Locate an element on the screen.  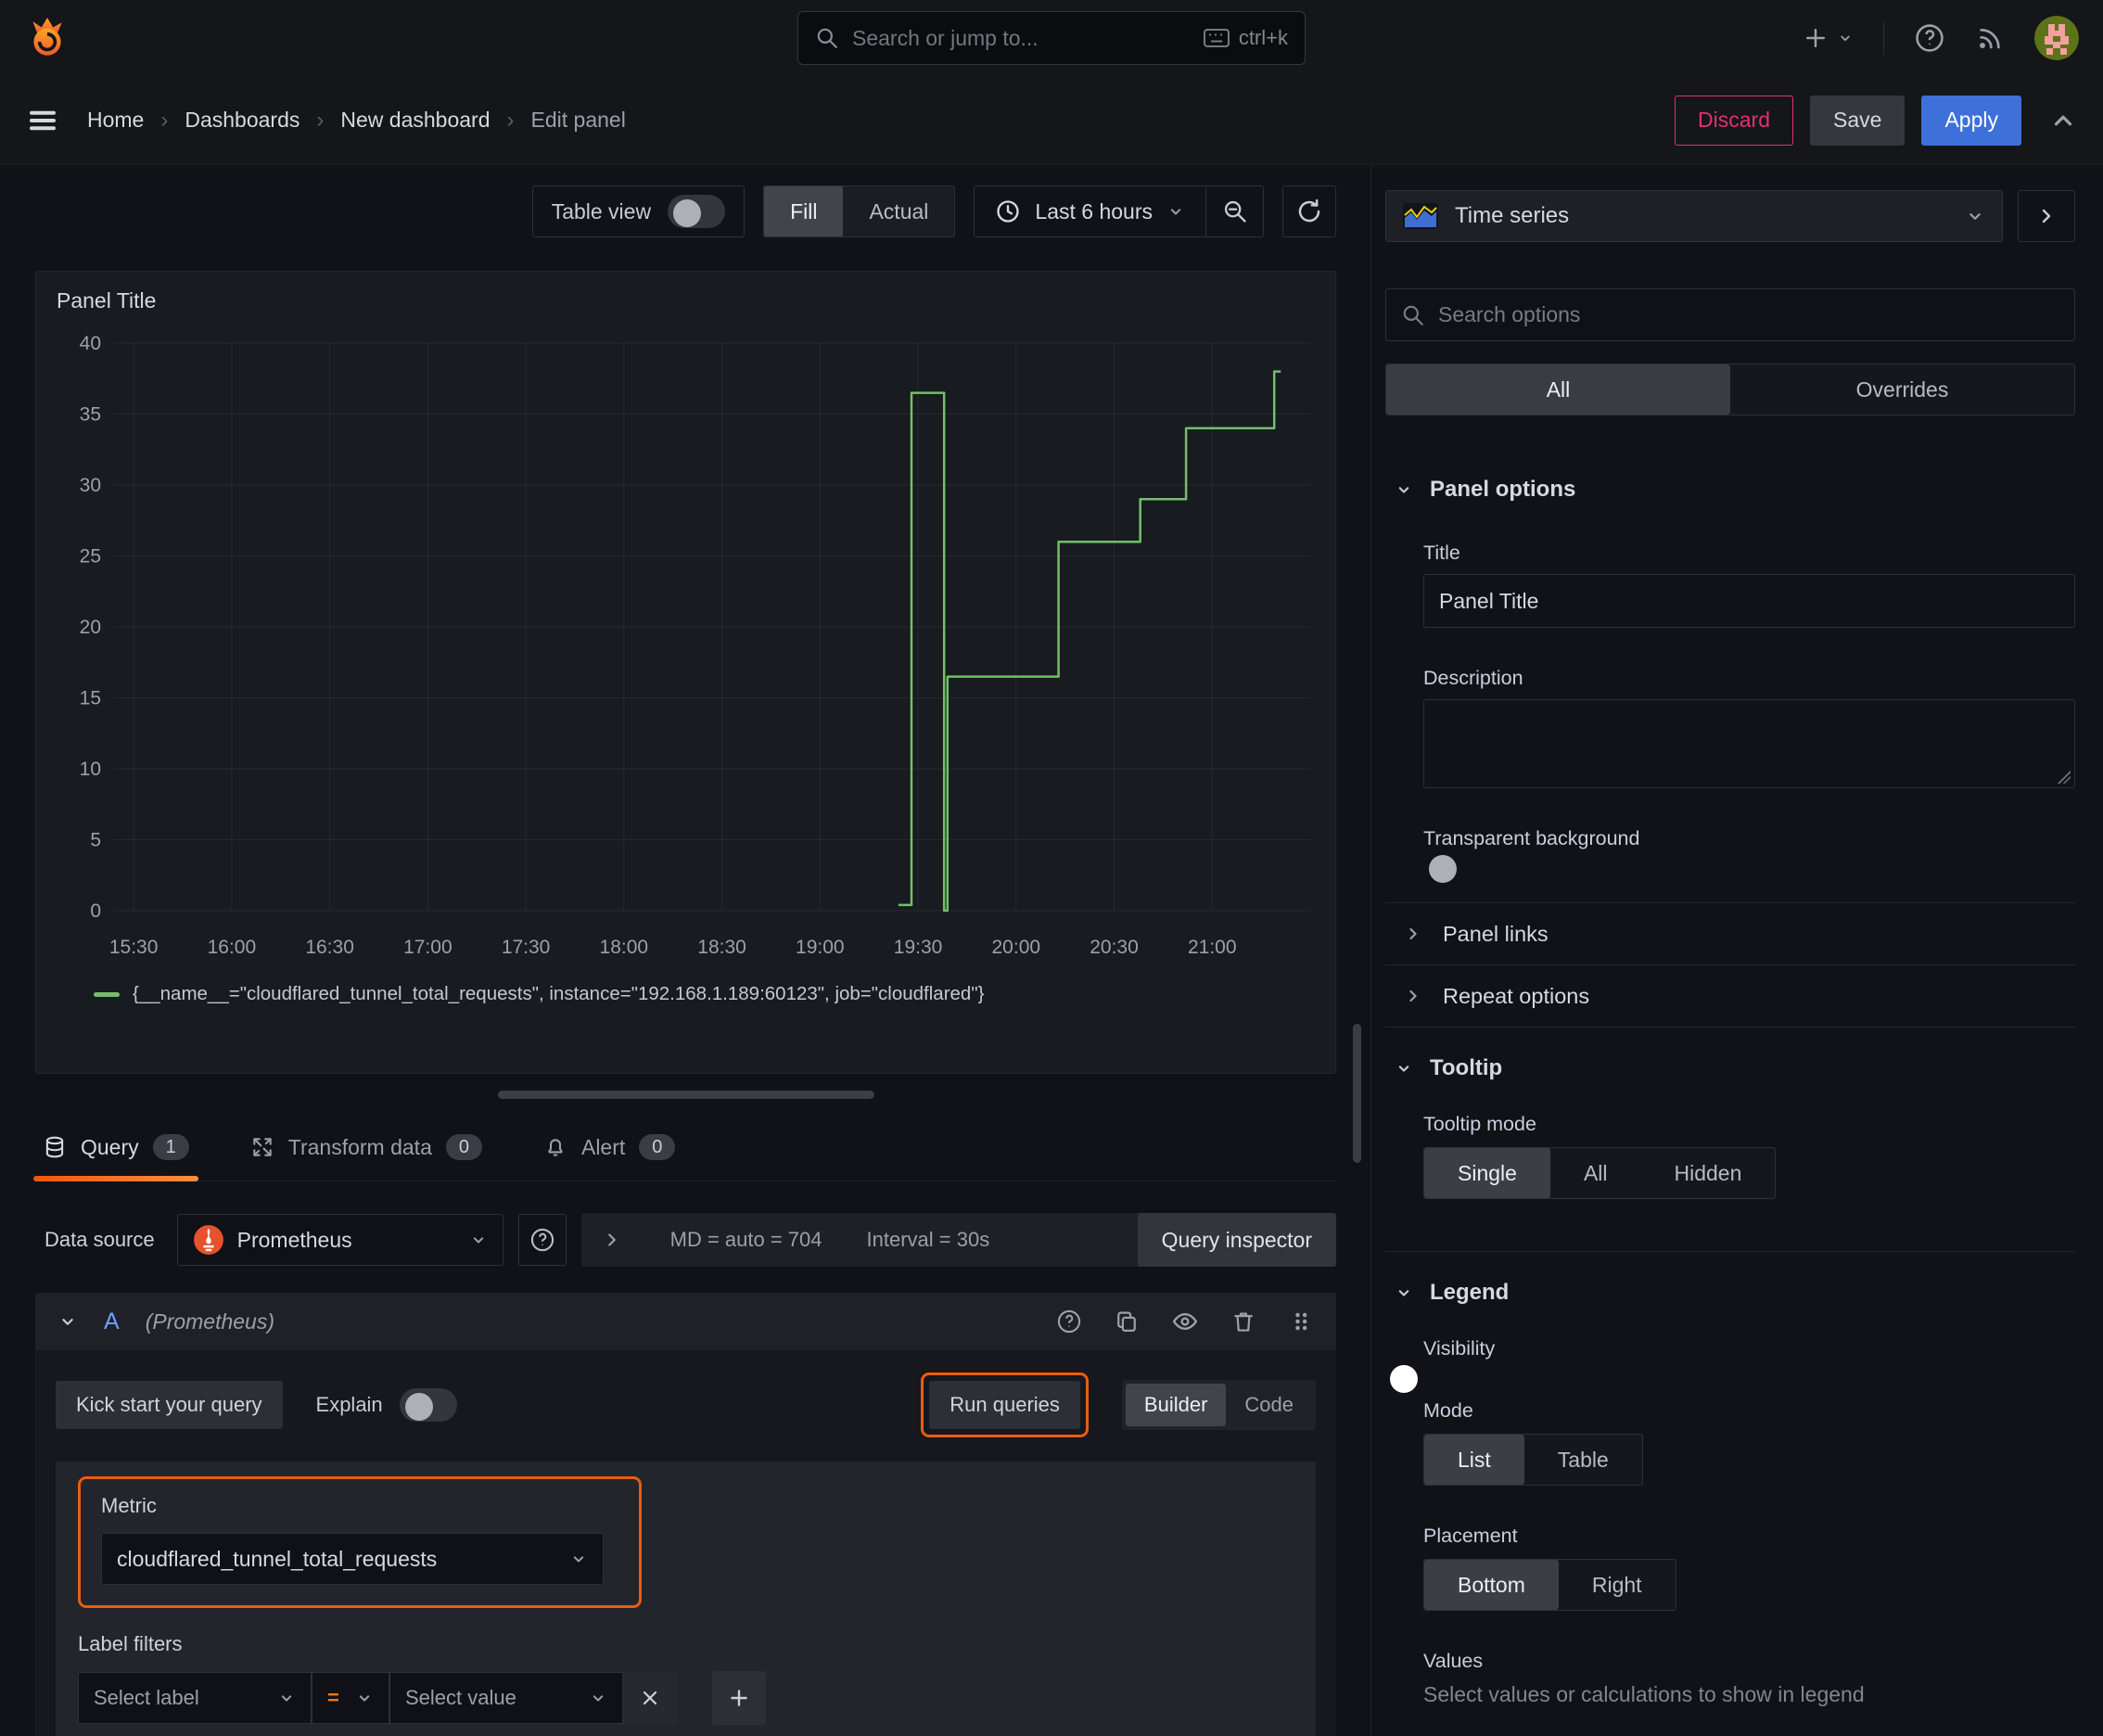
search-shortcut: ctrl+k is located at coordinates (1245, 38).